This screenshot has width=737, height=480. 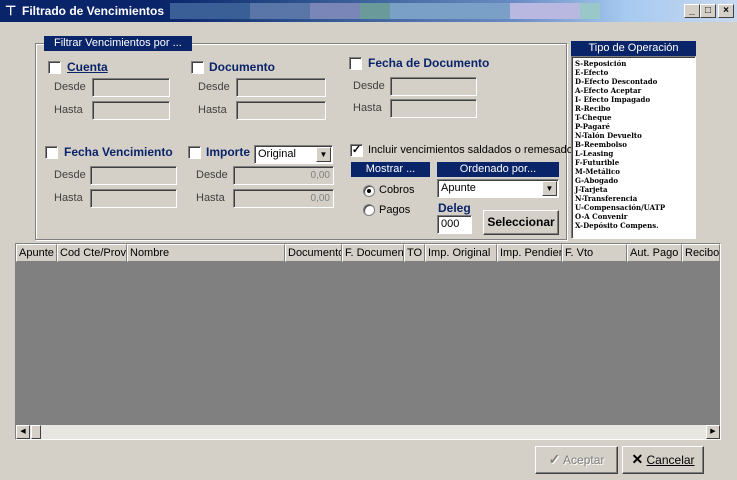 What do you see at coordinates (92, 253) in the screenshot?
I see `column-header-cod-cte-prov: Cod Cte/Prov` at bounding box center [92, 253].